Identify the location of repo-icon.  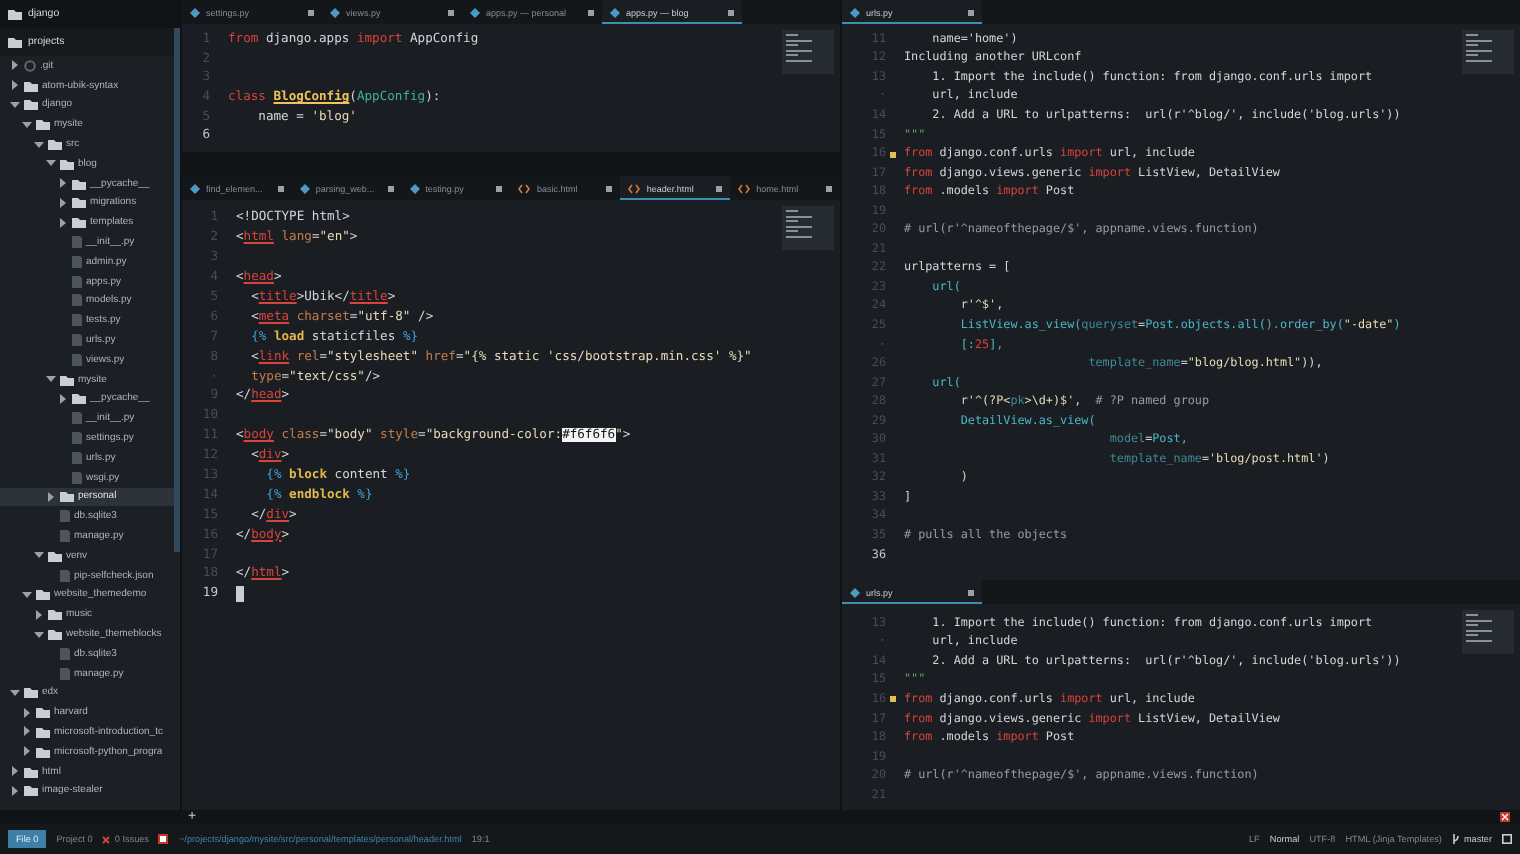
(30, 65).